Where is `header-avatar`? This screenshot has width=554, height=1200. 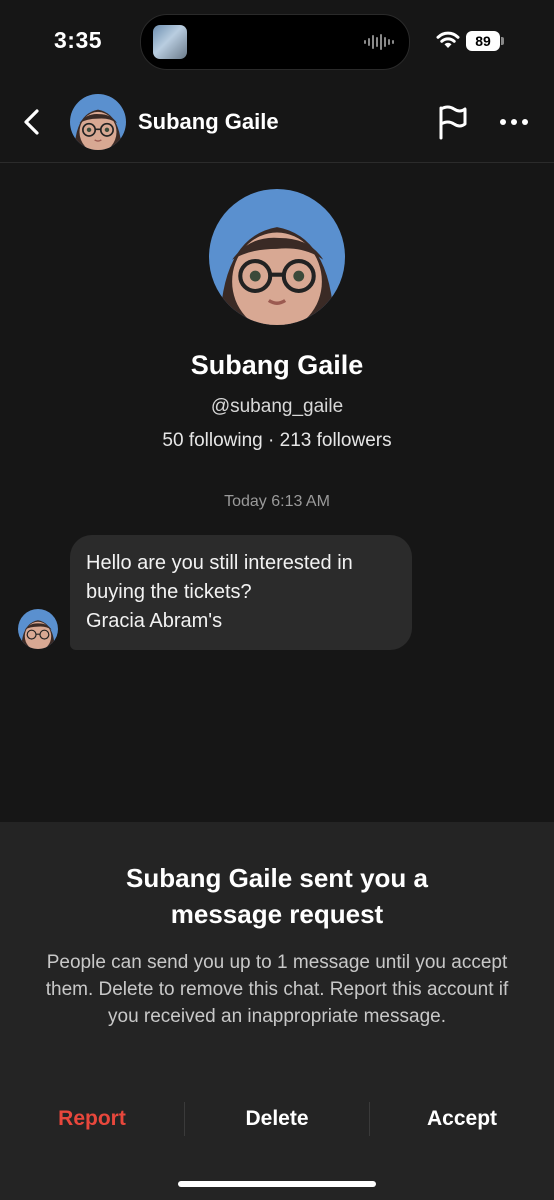
header-avatar is located at coordinates (98, 122).